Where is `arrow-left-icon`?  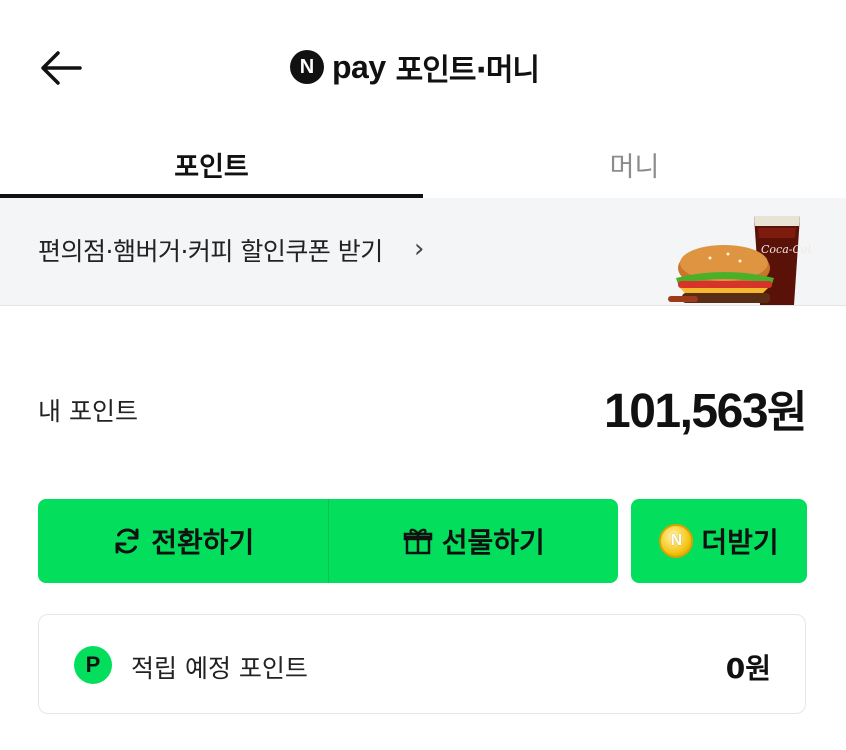
arrow-left-icon is located at coordinates (61, 68).